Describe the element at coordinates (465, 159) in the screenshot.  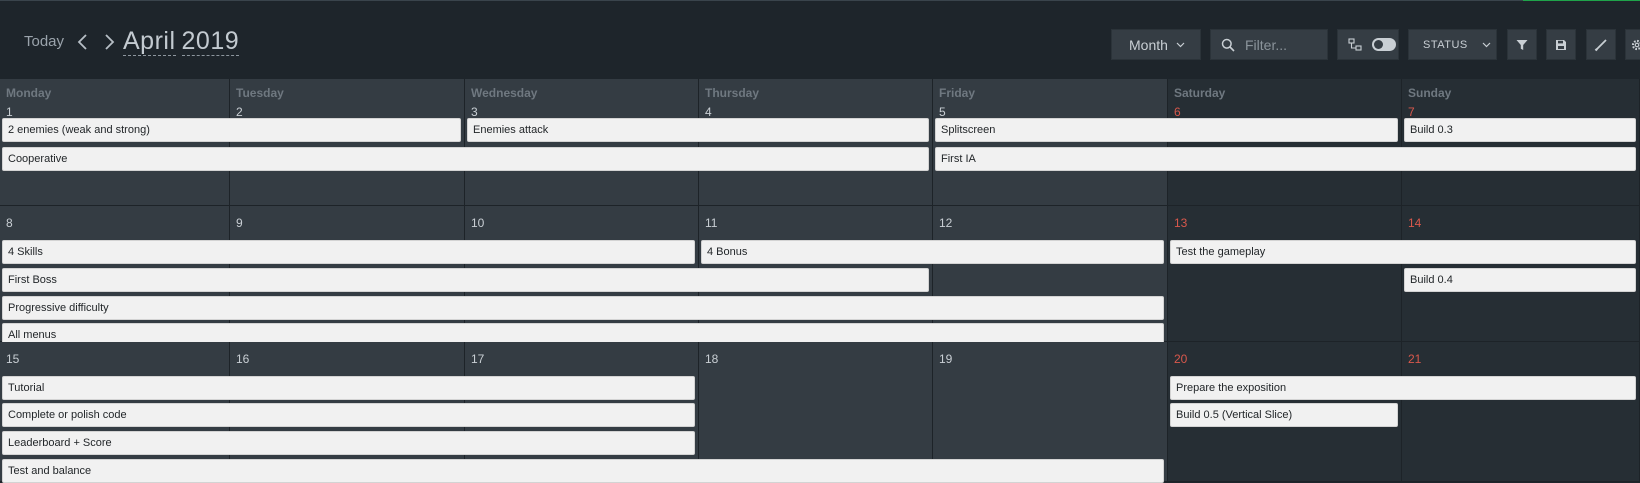
I see `event-bar: Cooperative` at that location.